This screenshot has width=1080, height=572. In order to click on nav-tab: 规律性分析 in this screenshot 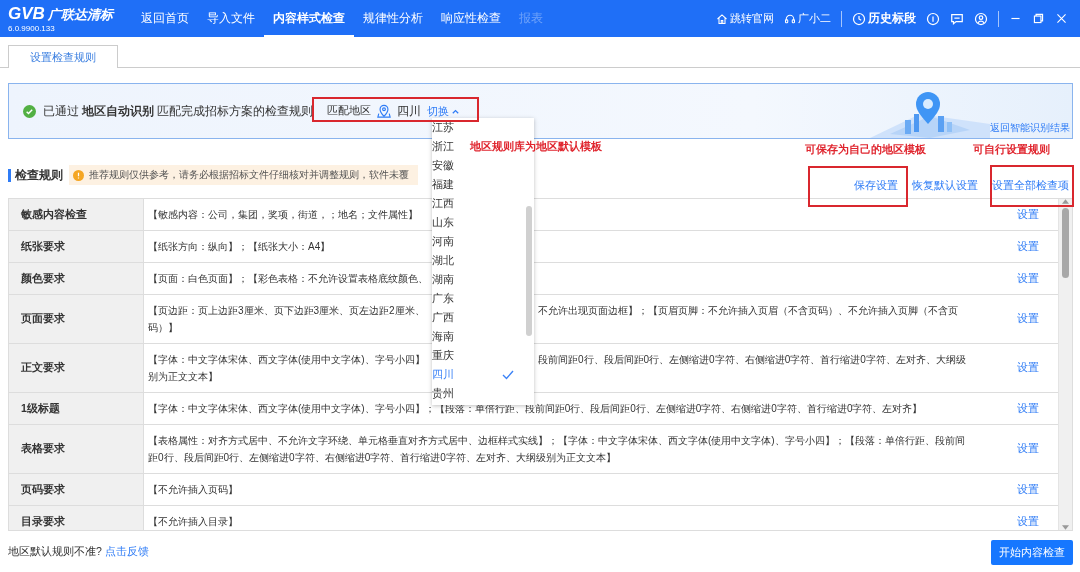, I will do `click(393, 18)`.